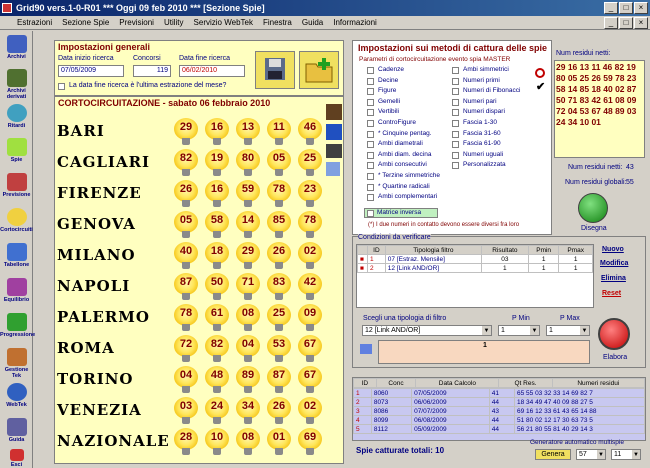  Describe the element at coordinates (310, 318) in the screenshot. I see `bulb-number: 09` at that location.